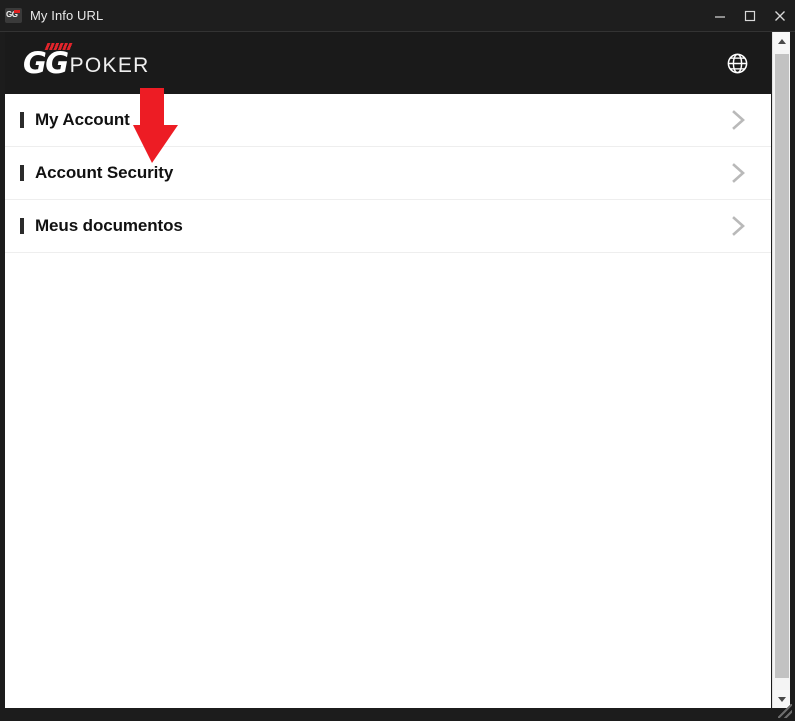 Image resolution: width=795 pixels, height=721 pixels. I want to click on maximize-button, so click(750, 16).